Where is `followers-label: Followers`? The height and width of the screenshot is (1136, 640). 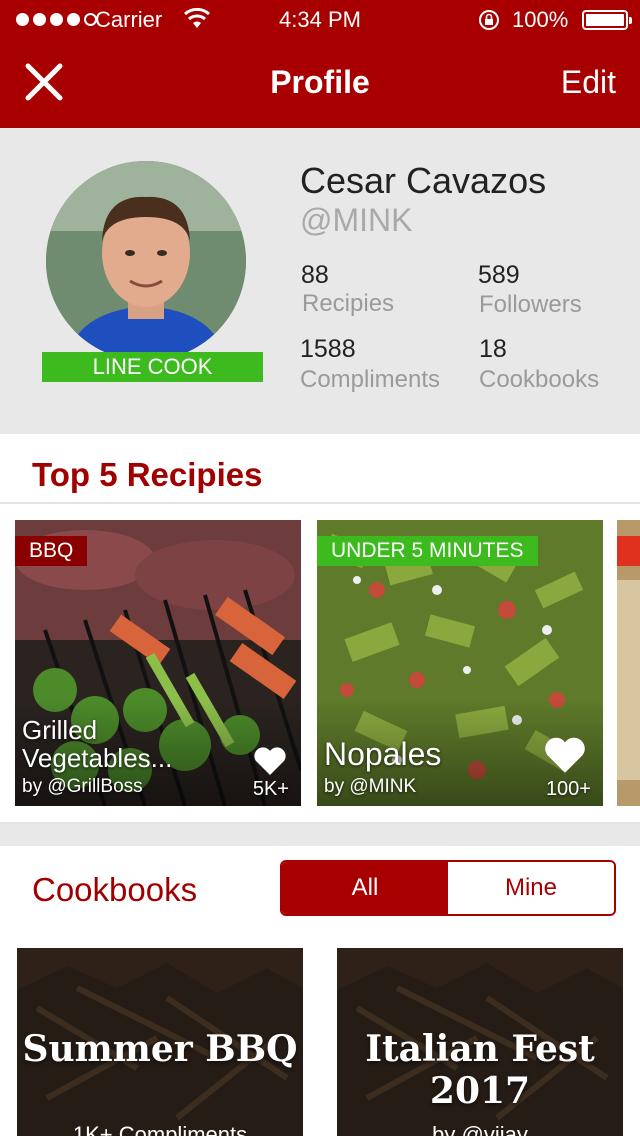 followers-label: Followers is located at coordinates (530, 305).